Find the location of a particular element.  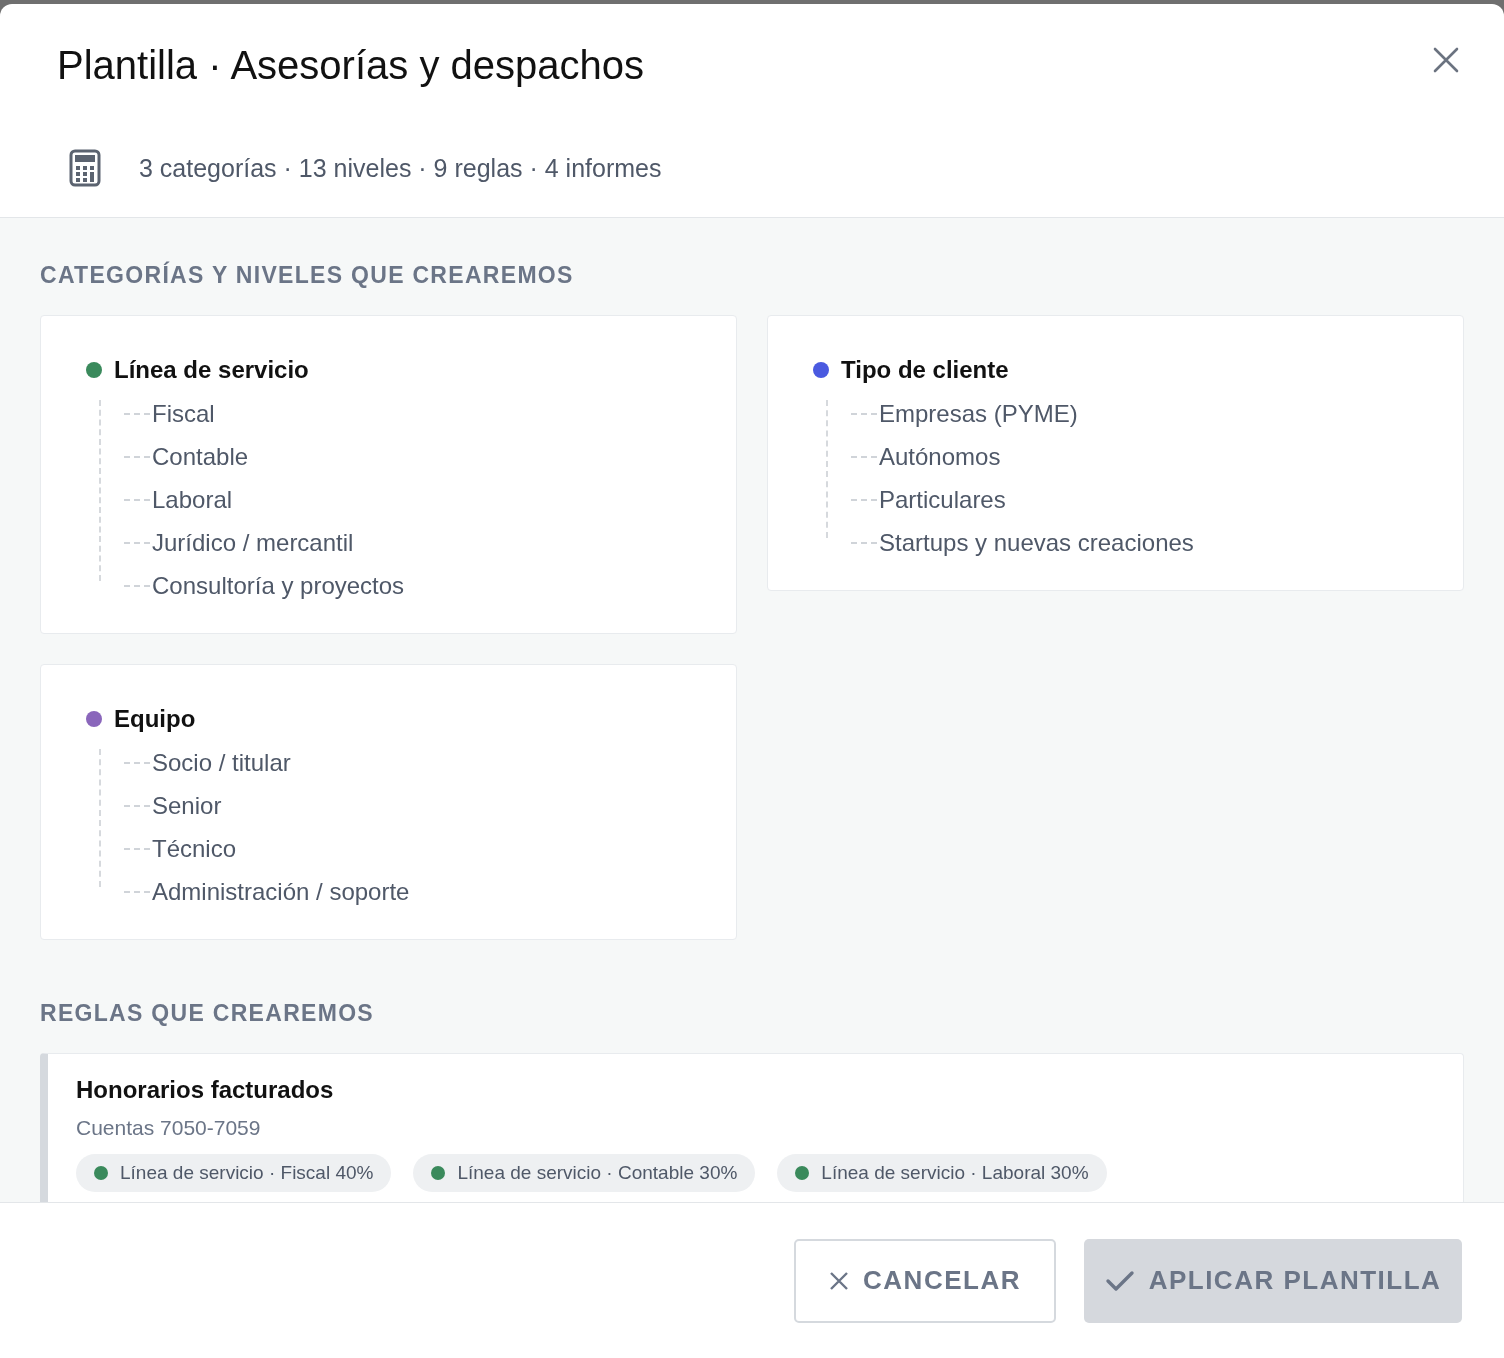

section-heading: CATEGORÍAS Y NIVELES QUE CREAREMOS is located at coordinates (307, 275).